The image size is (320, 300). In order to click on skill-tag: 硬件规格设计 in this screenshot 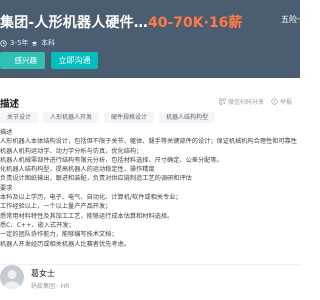, I will do `click(129, 117)`.